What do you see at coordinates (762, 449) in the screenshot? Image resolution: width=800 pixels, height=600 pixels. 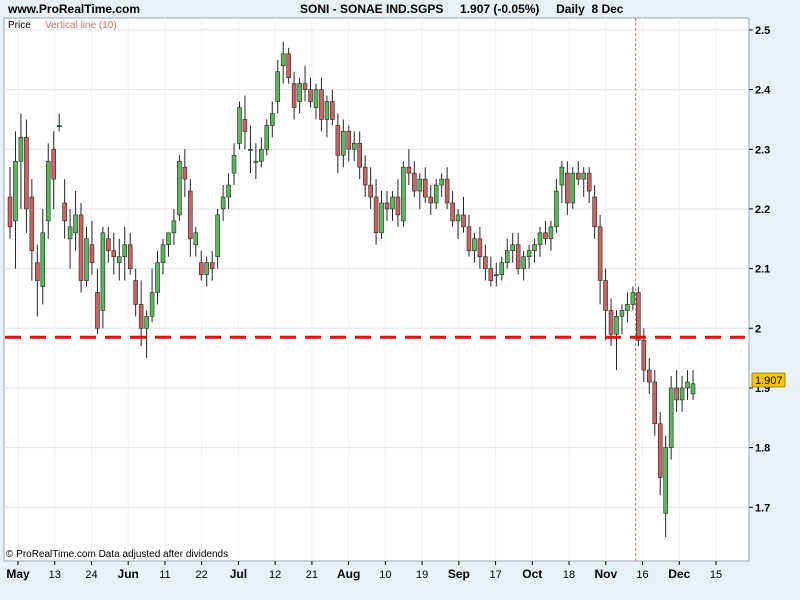 I see `y-tick-label: 1.8` at bounding box center [762, 449].